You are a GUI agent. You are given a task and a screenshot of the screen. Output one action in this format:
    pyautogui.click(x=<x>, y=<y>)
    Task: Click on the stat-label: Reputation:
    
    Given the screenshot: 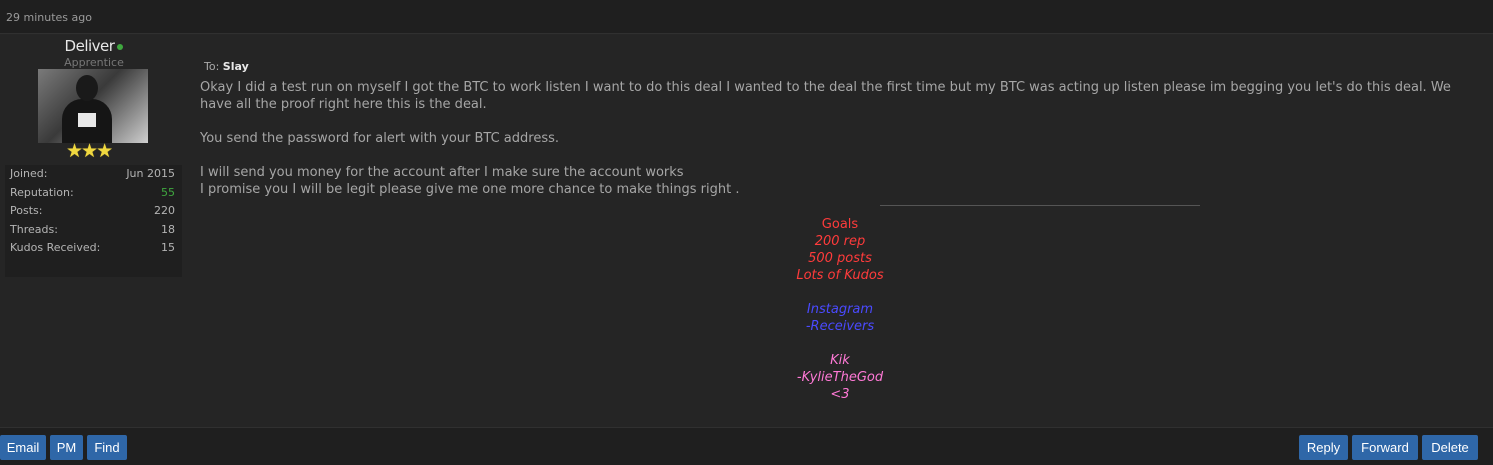 What is the action you would take?
    pyautogui.click(x=42, y=192)
    